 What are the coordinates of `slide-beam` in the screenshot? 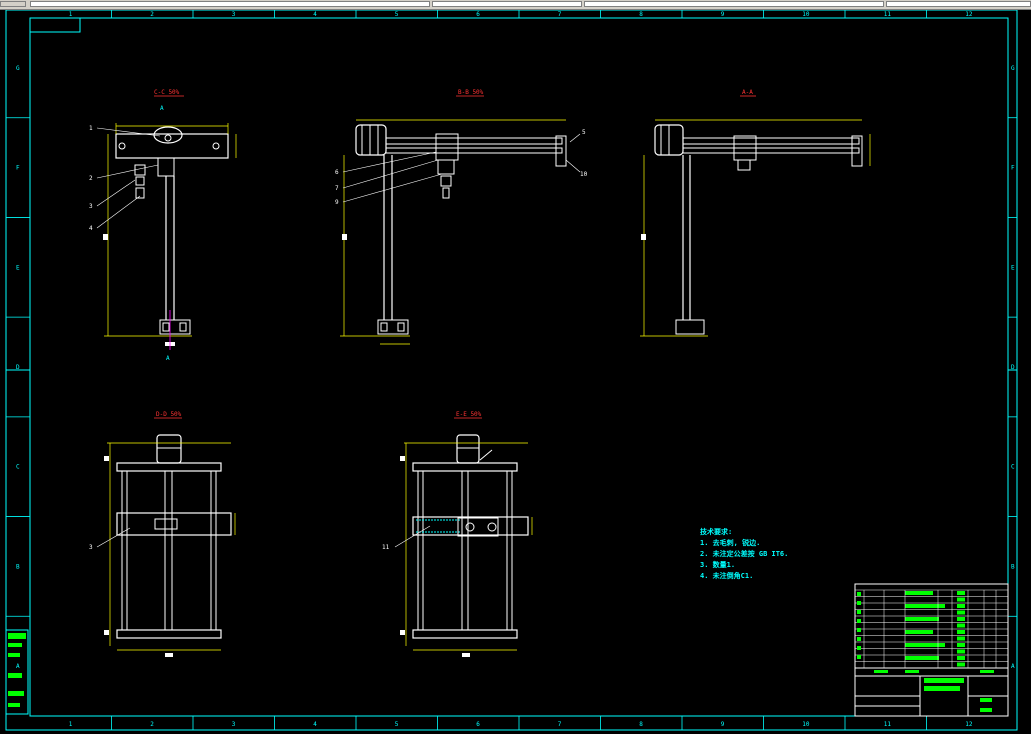 It's located at (174, 524).